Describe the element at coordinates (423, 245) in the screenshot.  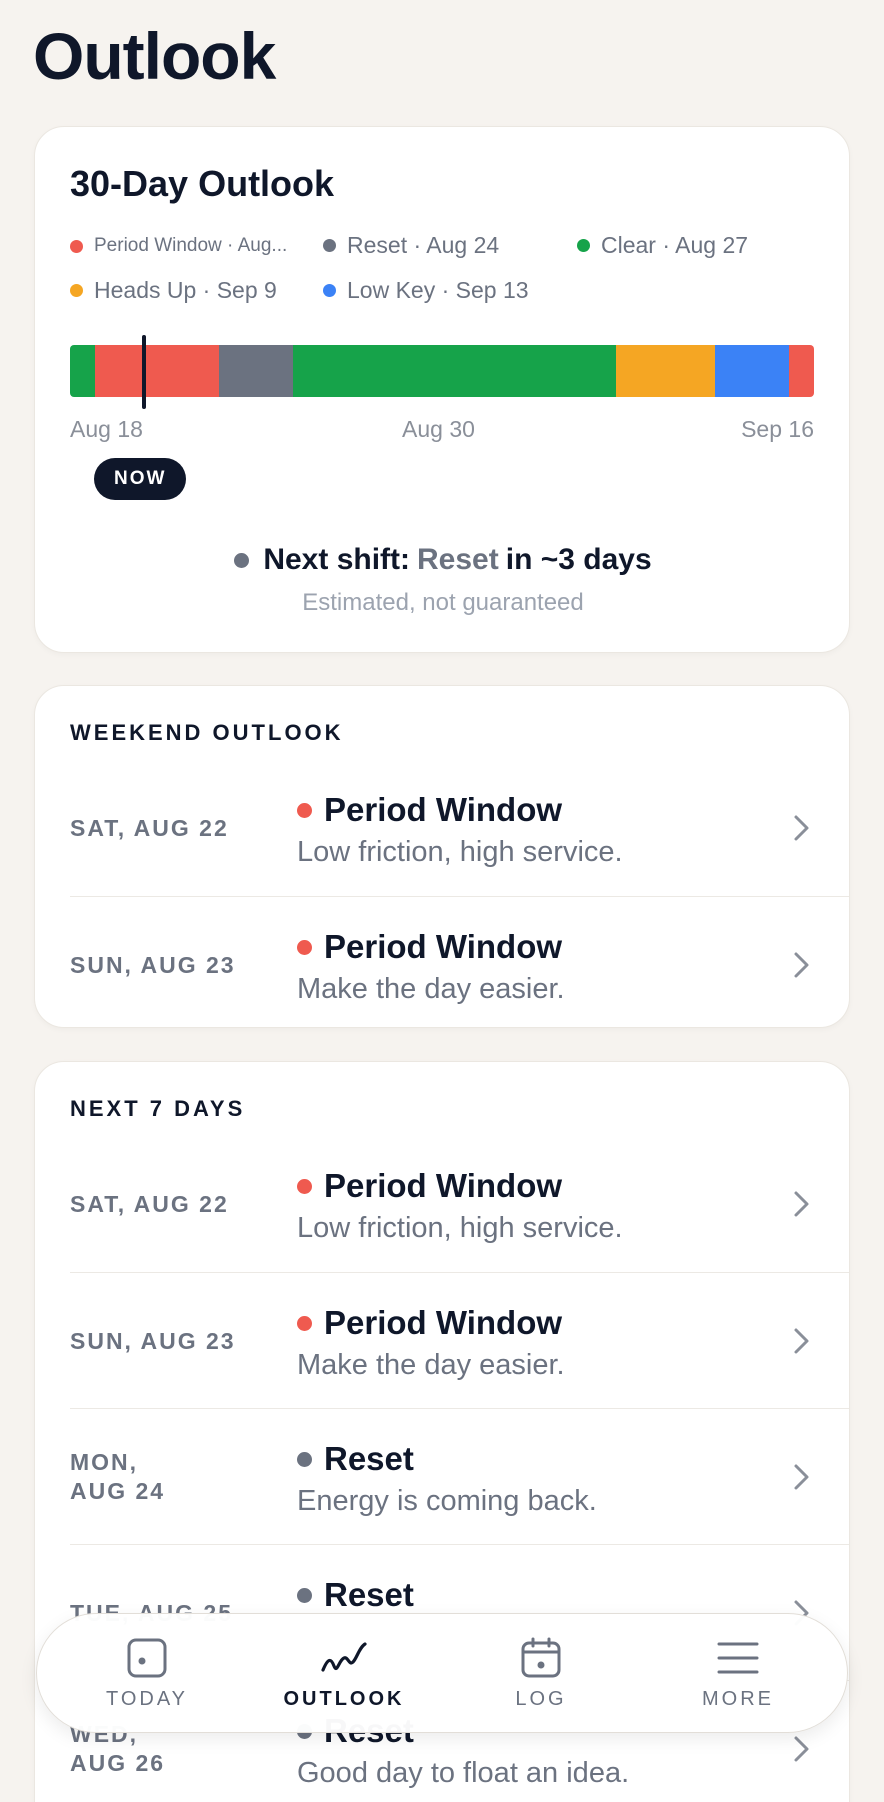
I see `legend-label: Reset · Aug 24` at that location.